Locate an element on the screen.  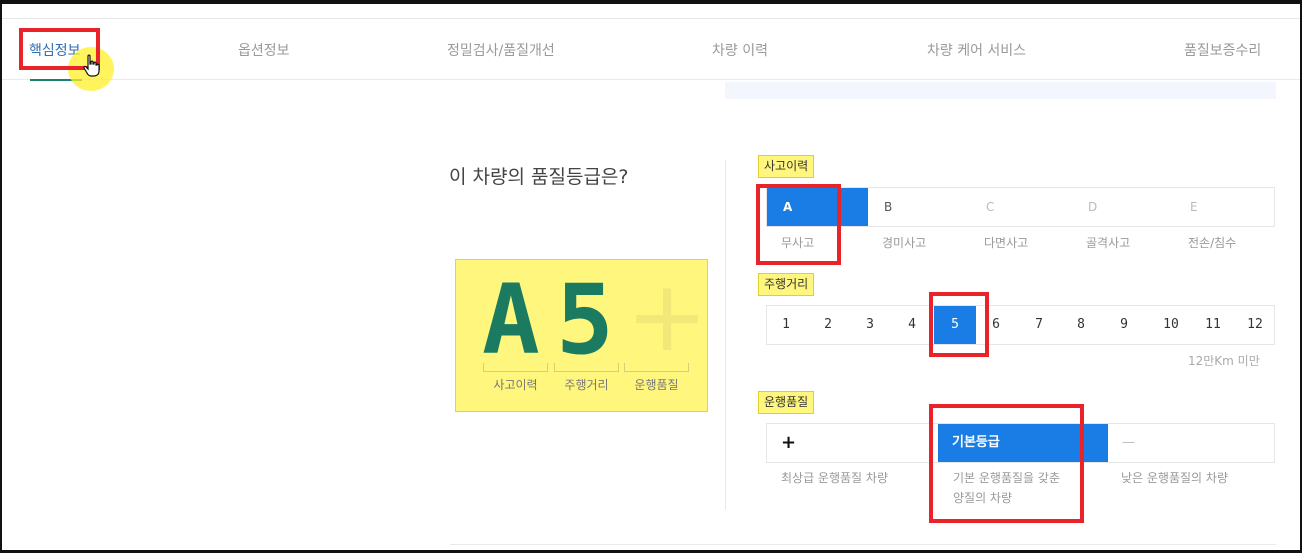
callout-accident-a is located at coordinates (798, 224).